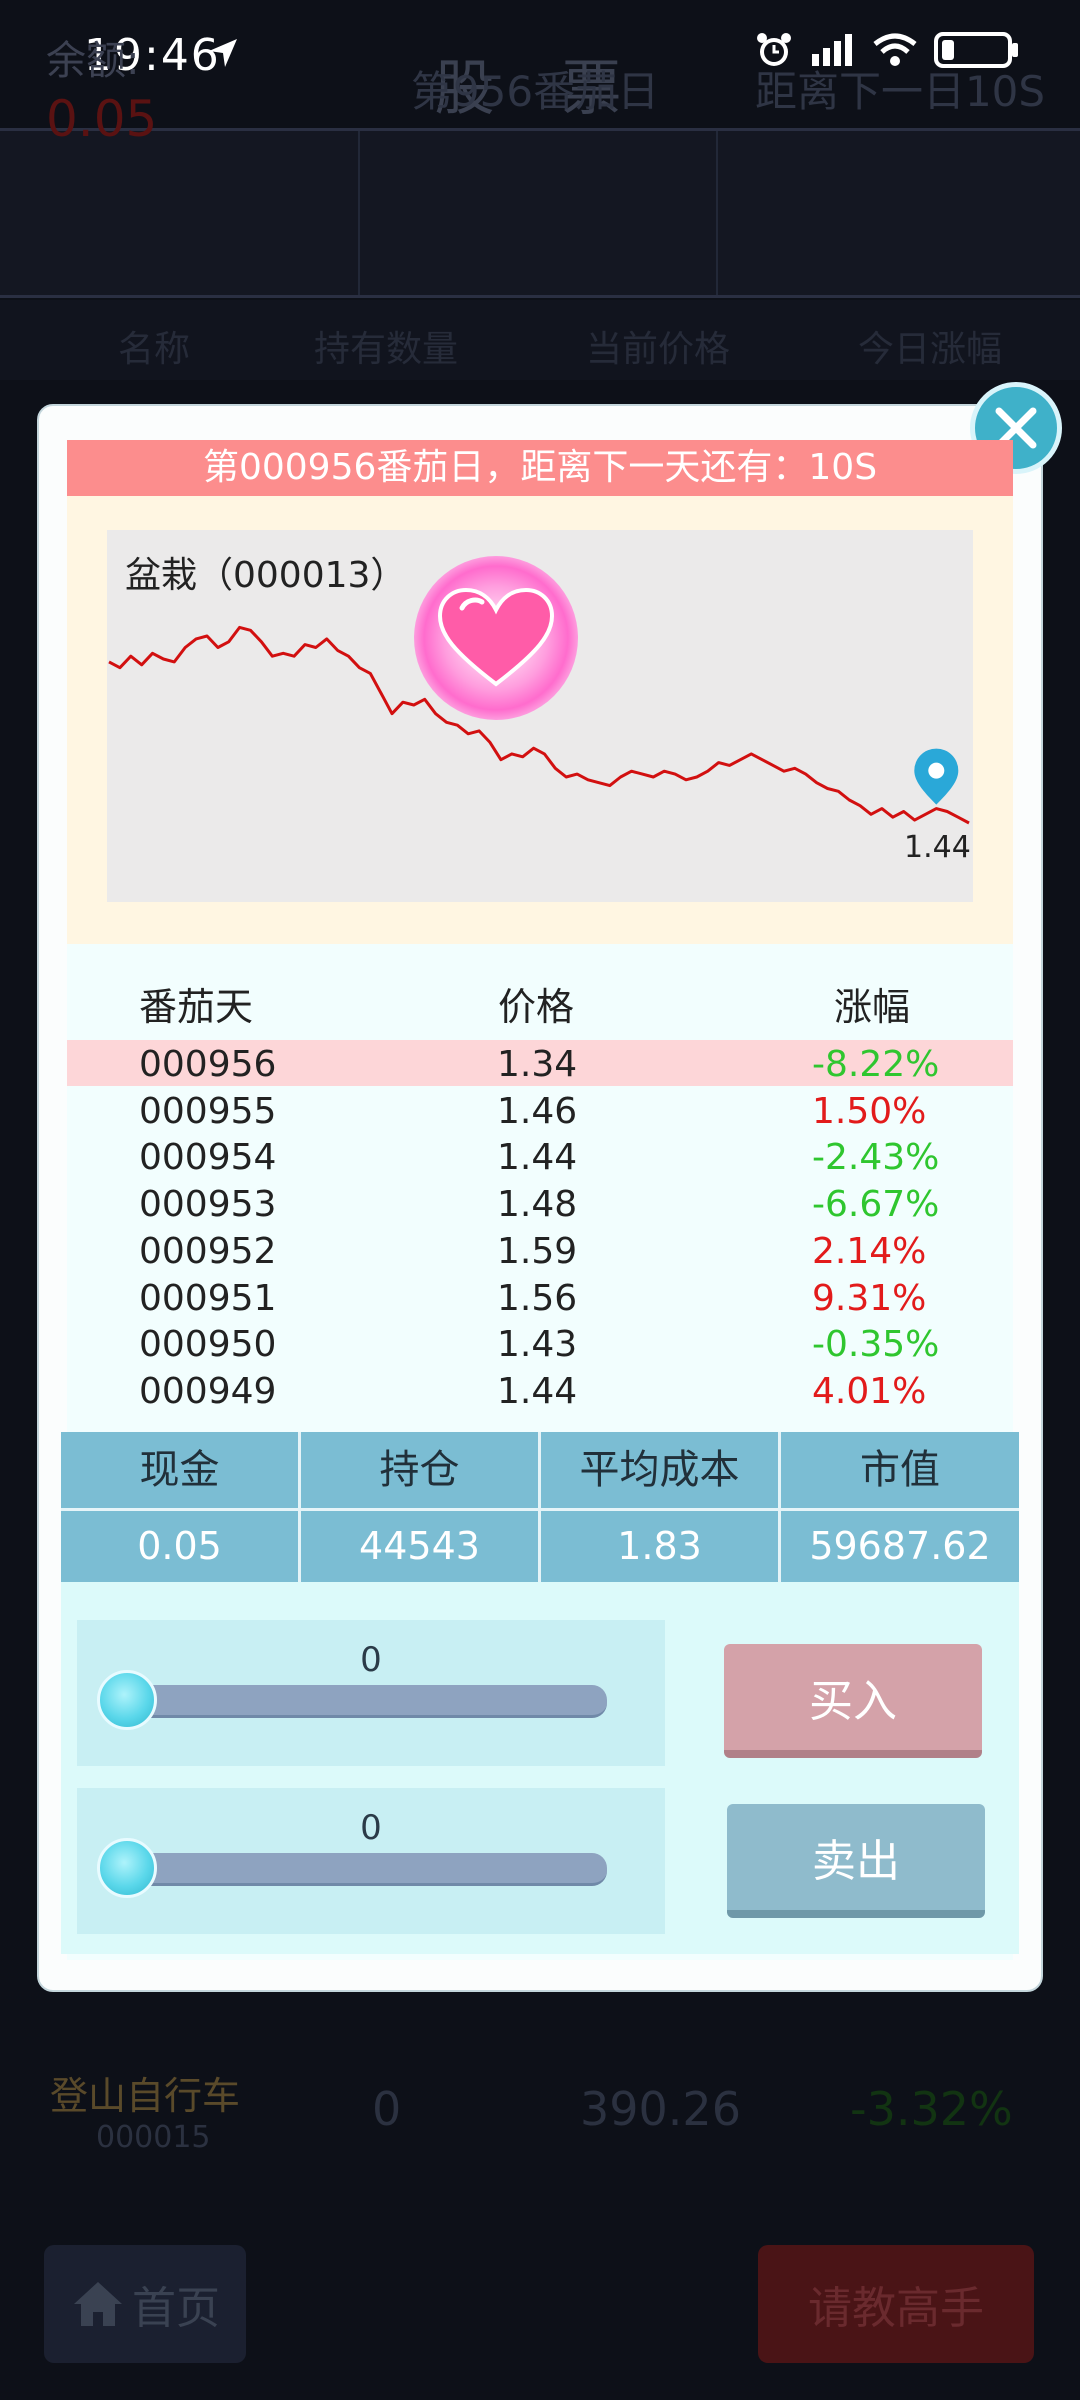 This screenshot has width=1080, height=2400. What do you see at coordinates (900, 1470) in the screenshot?
I see `stats-market-value-header: 市值` at bounding box center [900, 1470].